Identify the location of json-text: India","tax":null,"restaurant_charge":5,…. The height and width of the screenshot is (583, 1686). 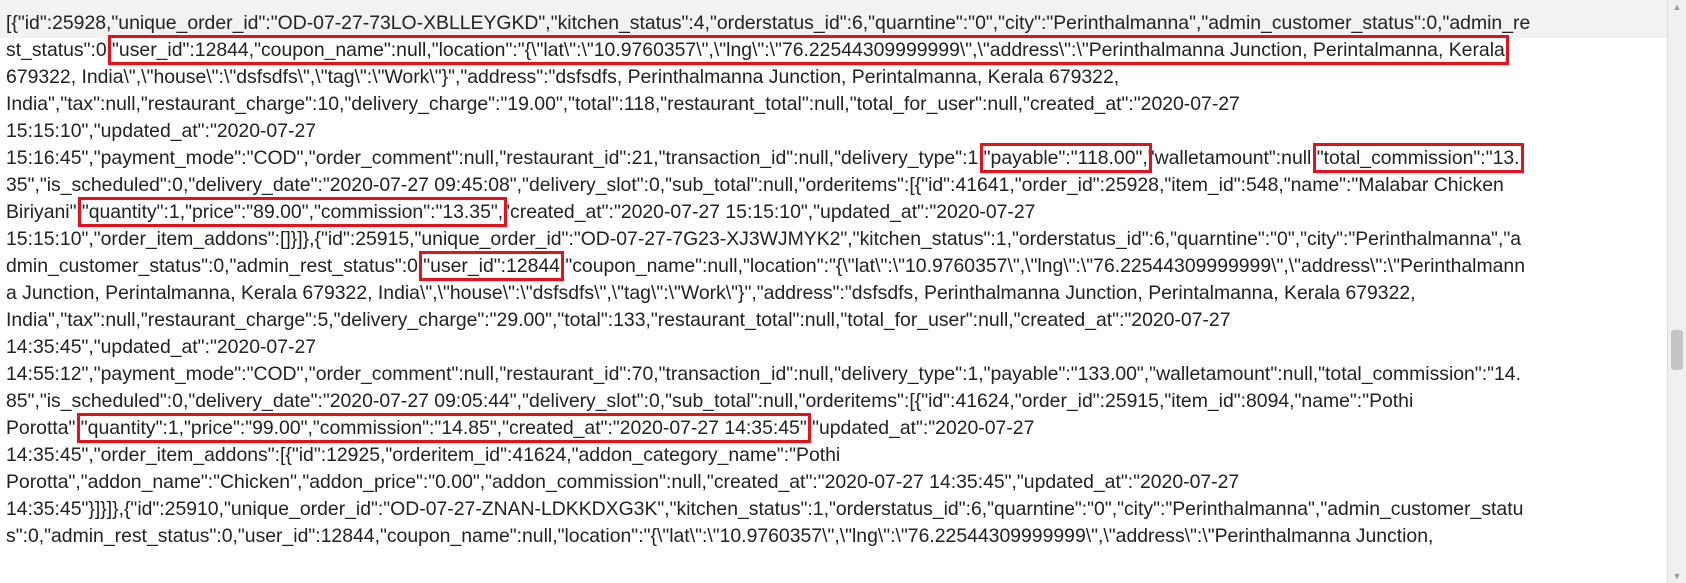
(618, 320).